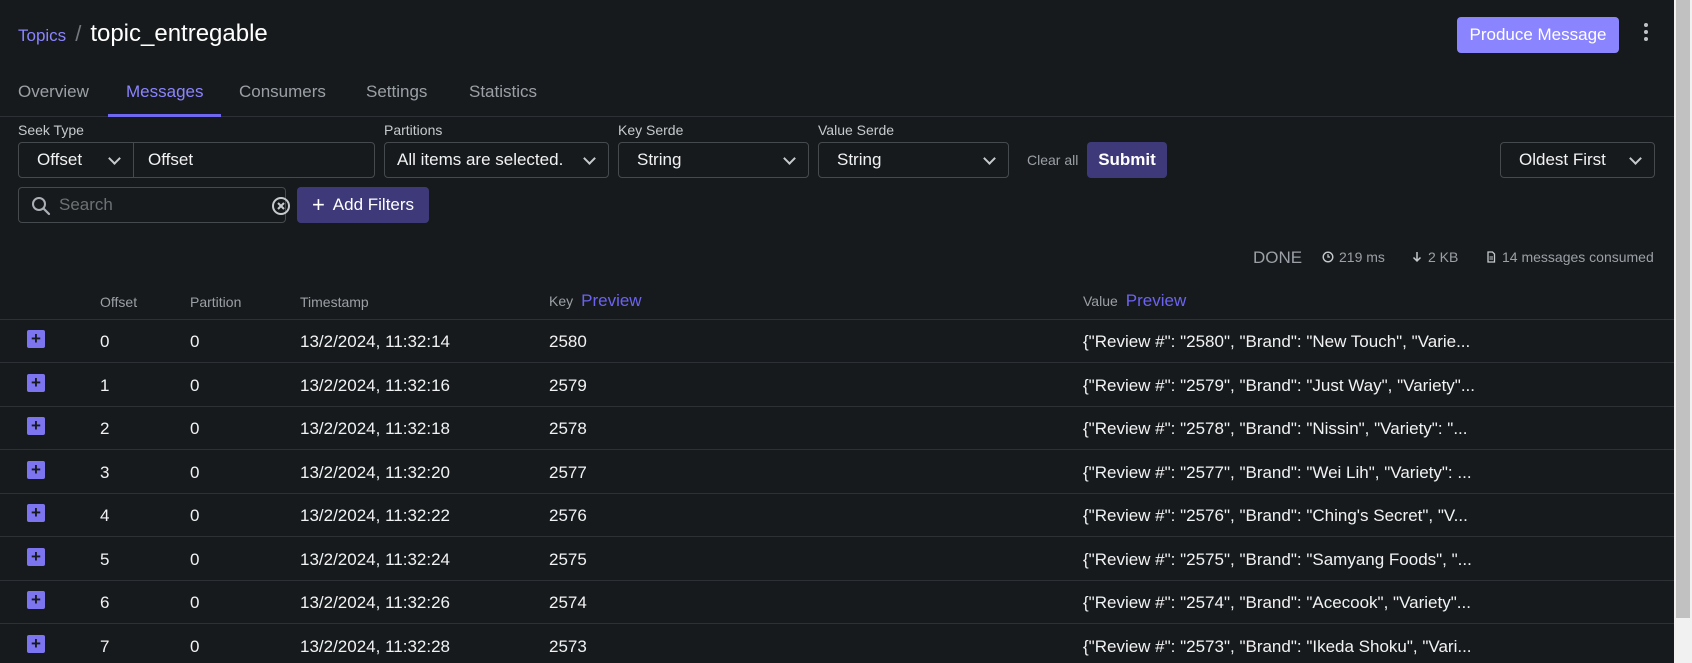  Describe the element at coordinates (375, 341) in the screenshot. I see `cell-timestamp: 13/2/2024, 11:32:14` at that location.